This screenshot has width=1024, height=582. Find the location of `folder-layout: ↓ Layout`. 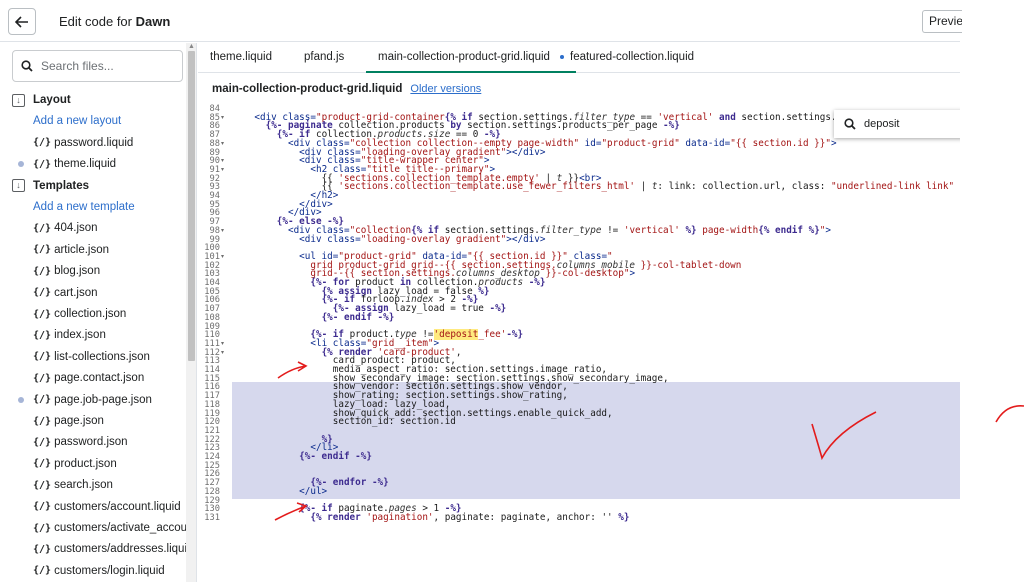

folder-layout: ↓ Layout is located at coordinates (93, 100).